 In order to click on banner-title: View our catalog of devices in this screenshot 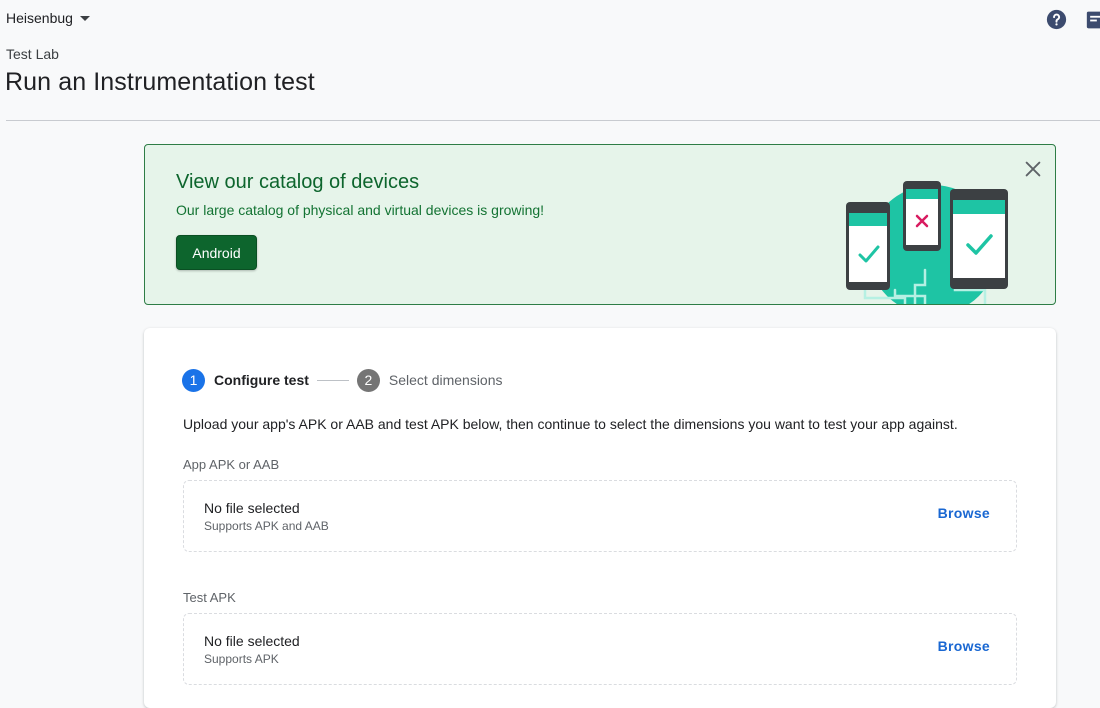, I will do `click(298, 182)`.